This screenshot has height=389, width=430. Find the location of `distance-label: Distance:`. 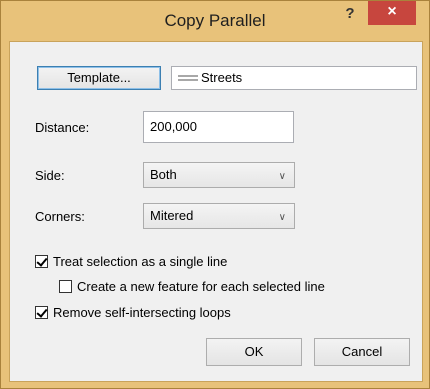

distance-label: Distance: is located at coordinates (62, 127).